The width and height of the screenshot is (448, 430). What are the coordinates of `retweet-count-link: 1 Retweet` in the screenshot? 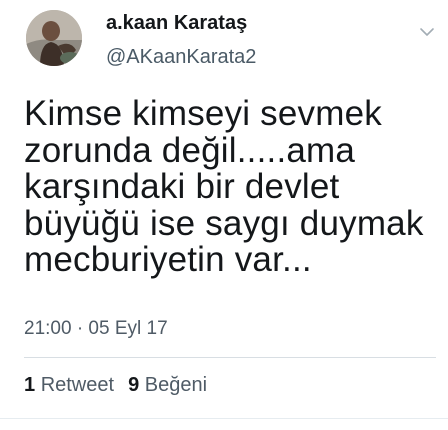 It's located at (69, 385).